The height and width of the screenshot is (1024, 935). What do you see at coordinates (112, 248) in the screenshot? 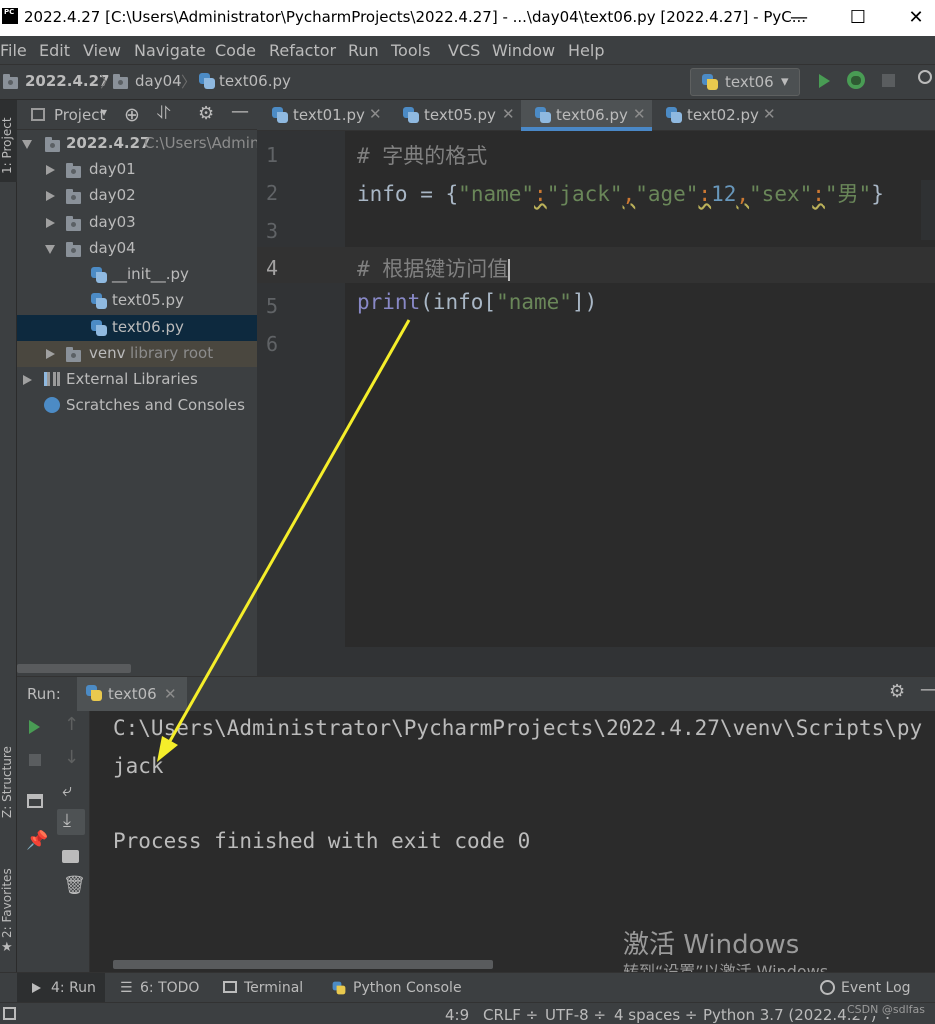
I see `tree-item-label: day04` at bounding box center [112, 248].